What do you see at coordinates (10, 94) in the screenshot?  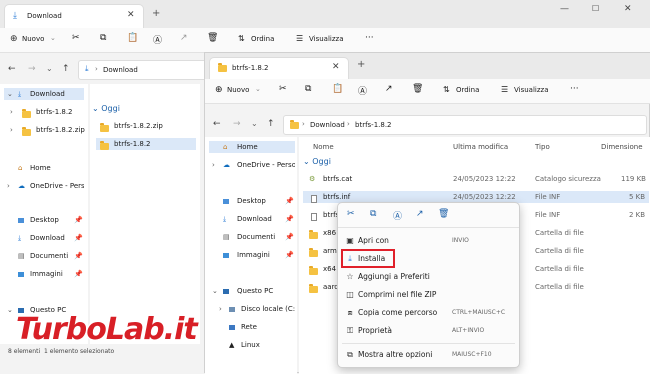 I see `chevron-down-icon: ⌄` at bounding box center [10, 94].